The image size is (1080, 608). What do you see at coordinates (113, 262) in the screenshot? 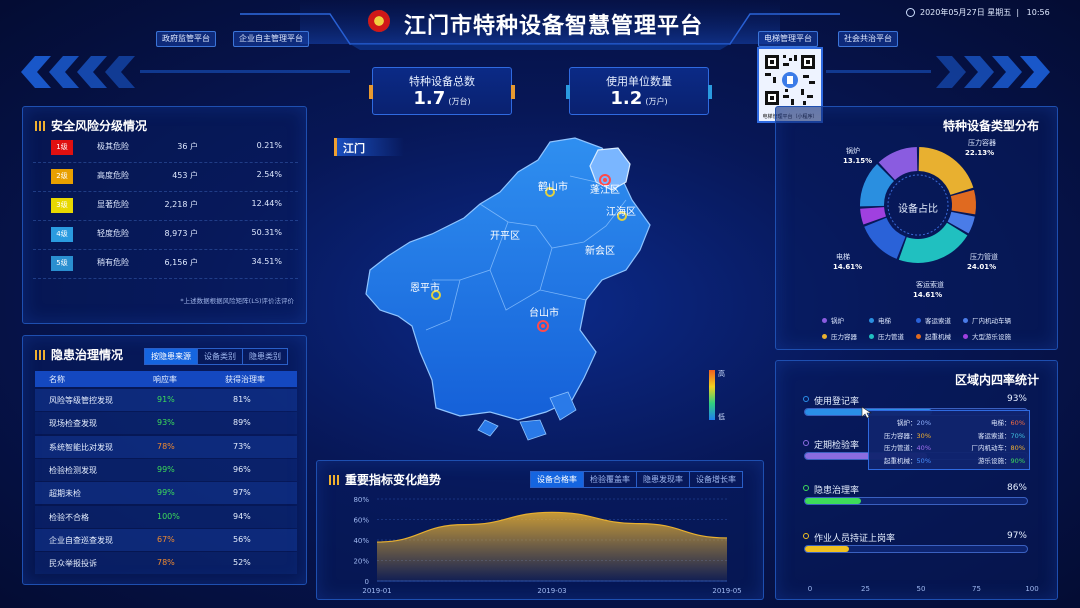
I see `risk-level-name: 稍有危险` at bounding box center [113, 262].